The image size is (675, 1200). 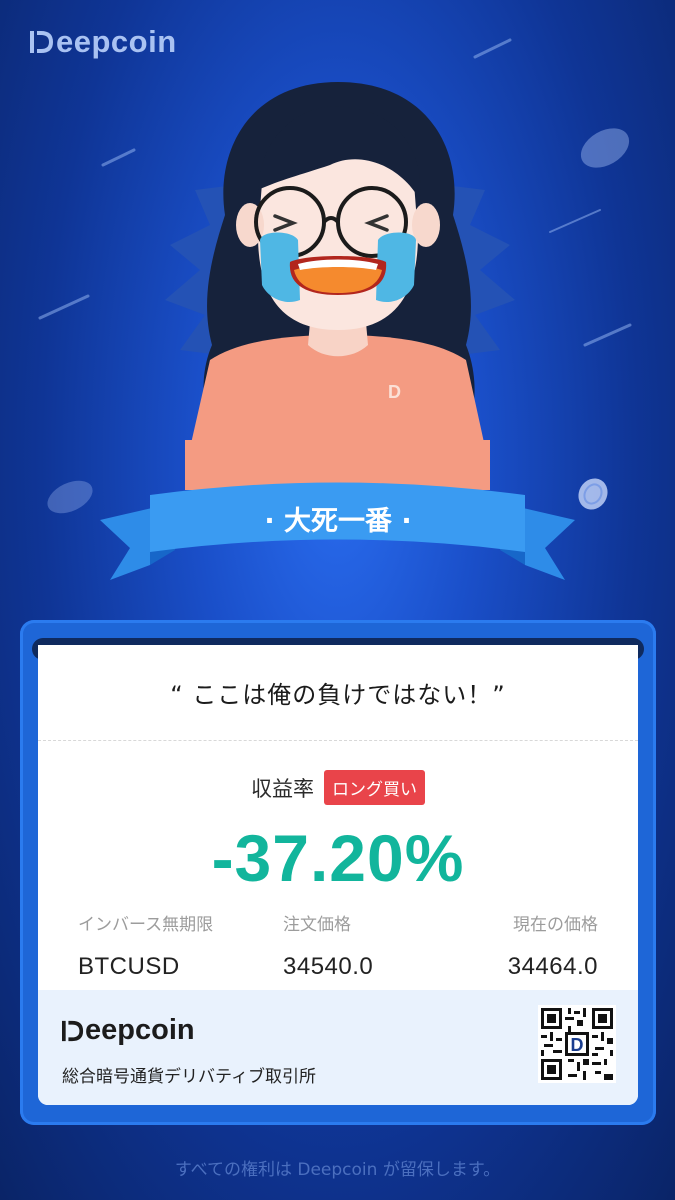 What do you see at coordinates (394, 392) in the screenshot?
I see `shirt-logo: D` at bounding box center [394, 392].